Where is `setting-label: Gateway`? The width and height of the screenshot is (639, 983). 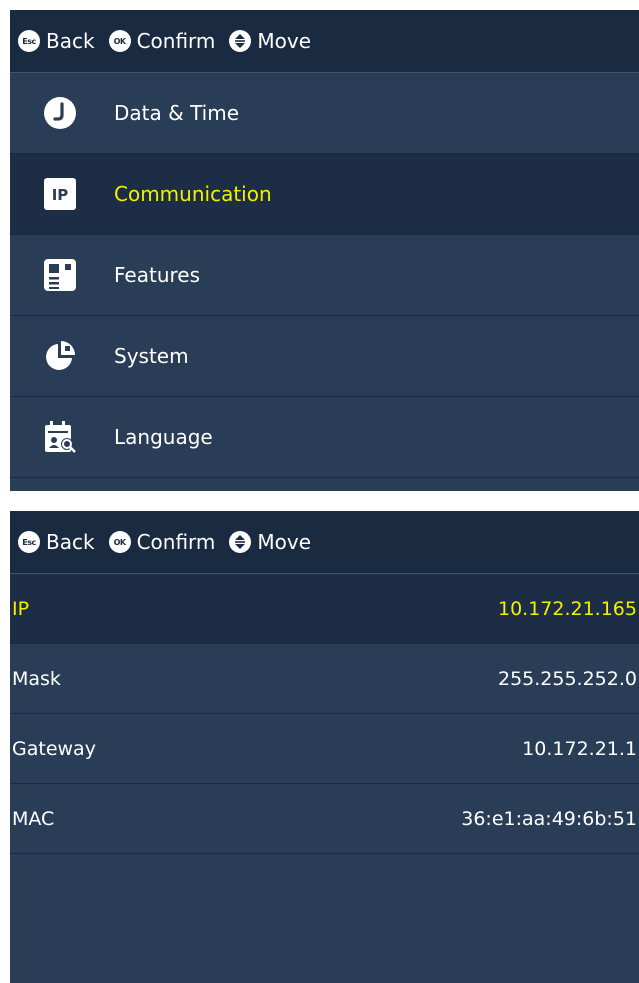 setting-label: Gateway is located at coordinates (54, 748).